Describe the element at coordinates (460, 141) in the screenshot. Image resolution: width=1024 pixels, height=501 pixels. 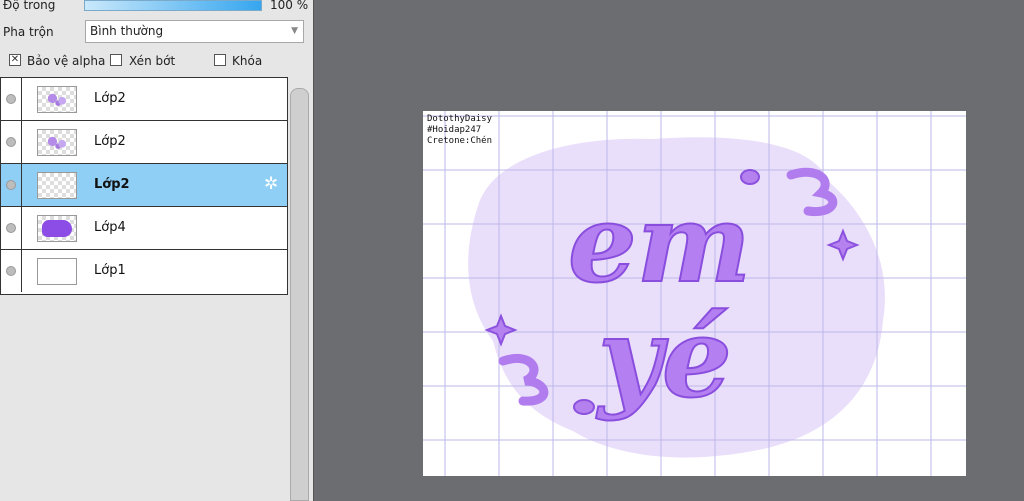
I see `credit-line: Cretone:Chén` at that location.